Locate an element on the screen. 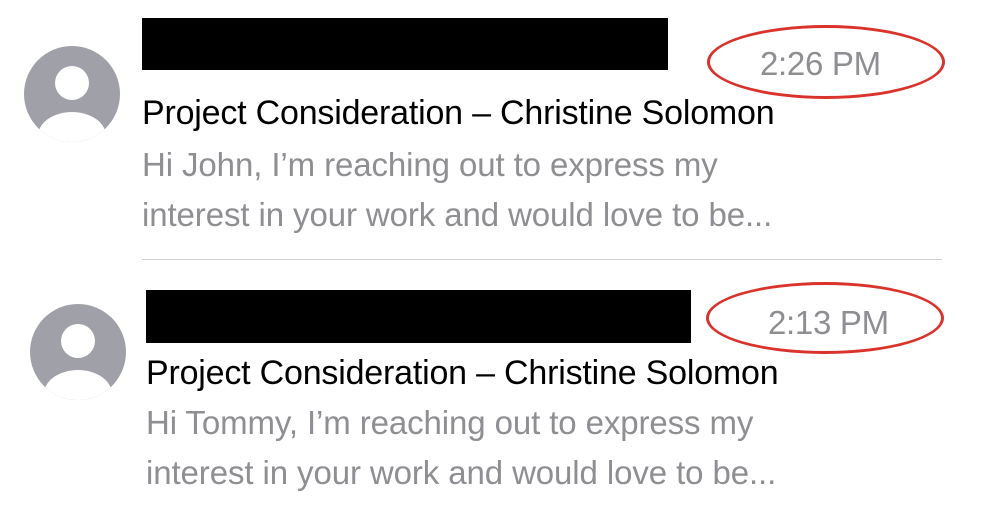  message-time: 2:13 PM is located at coordinates (828, 322).